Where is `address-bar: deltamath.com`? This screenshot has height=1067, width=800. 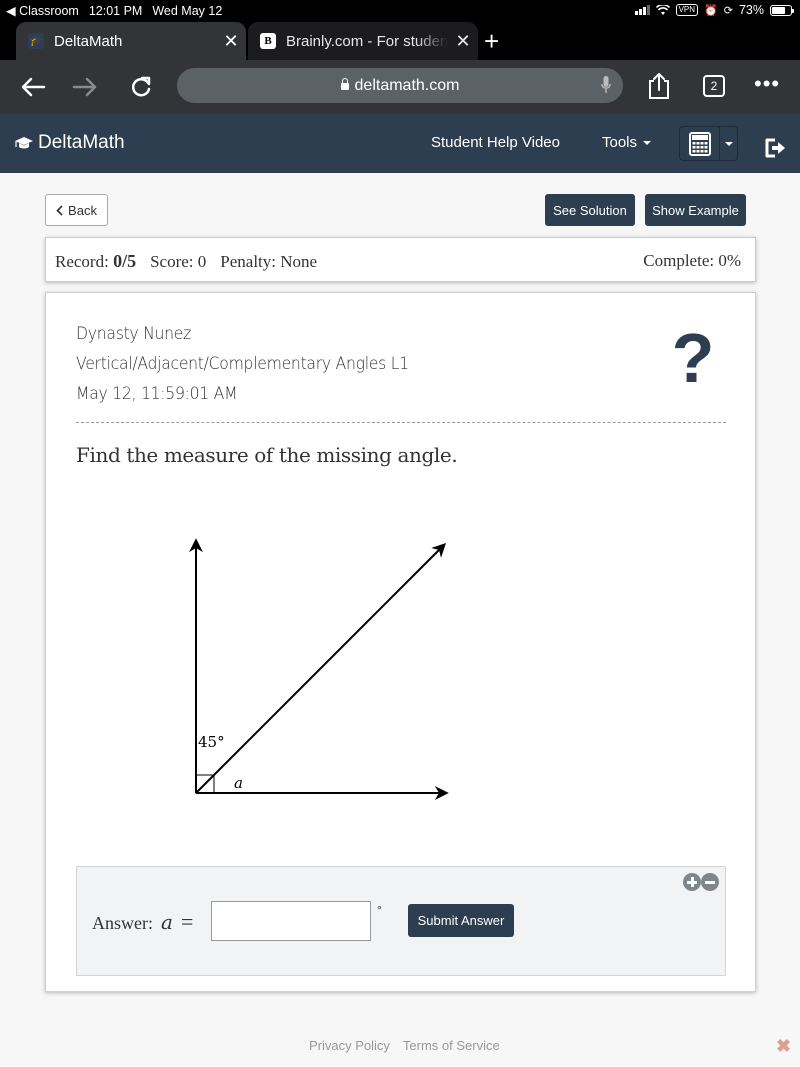 address-bar: deltamath.com is located at coordinates (400, 85).